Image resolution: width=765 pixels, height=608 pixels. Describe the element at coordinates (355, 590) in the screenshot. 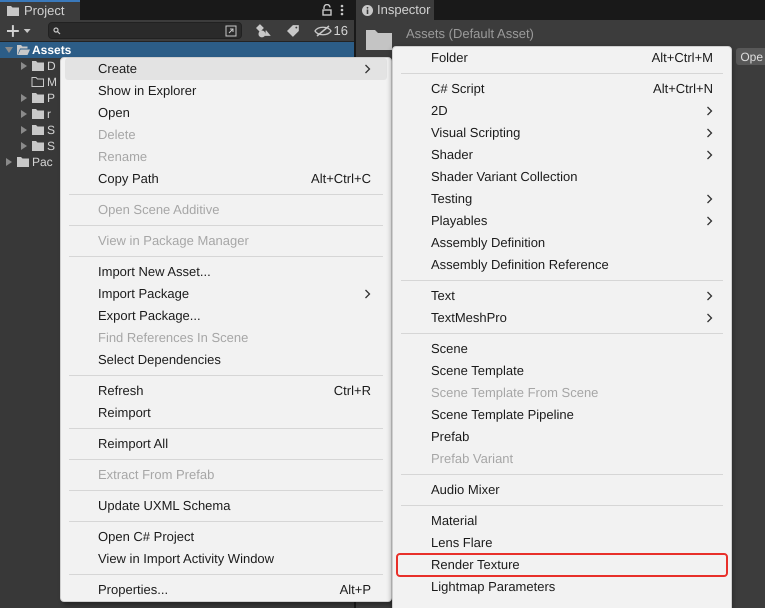

I see `shortcut-label: Alt+P` at that location.